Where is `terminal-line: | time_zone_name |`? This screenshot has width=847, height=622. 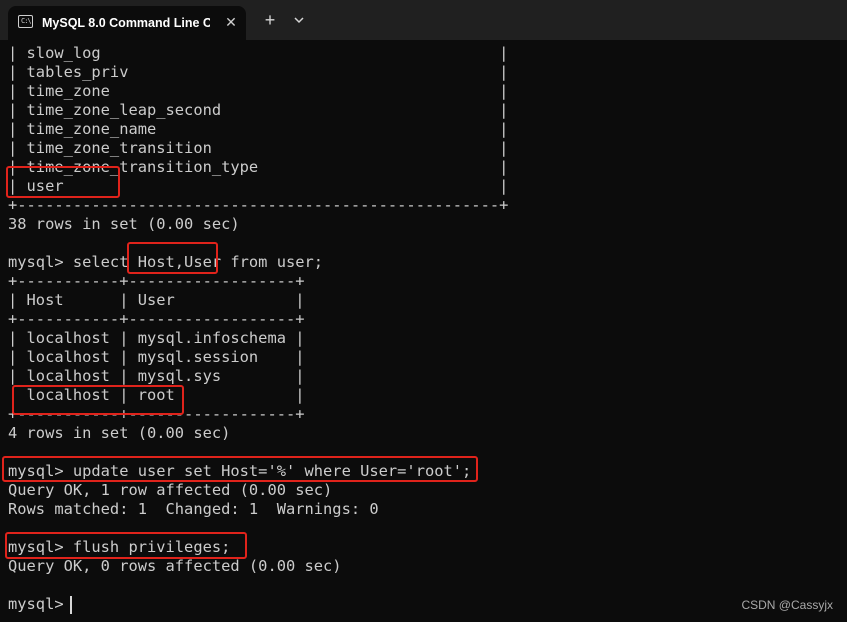
terminal-line: | time_zone_name | is located at coordinates (258, 129).